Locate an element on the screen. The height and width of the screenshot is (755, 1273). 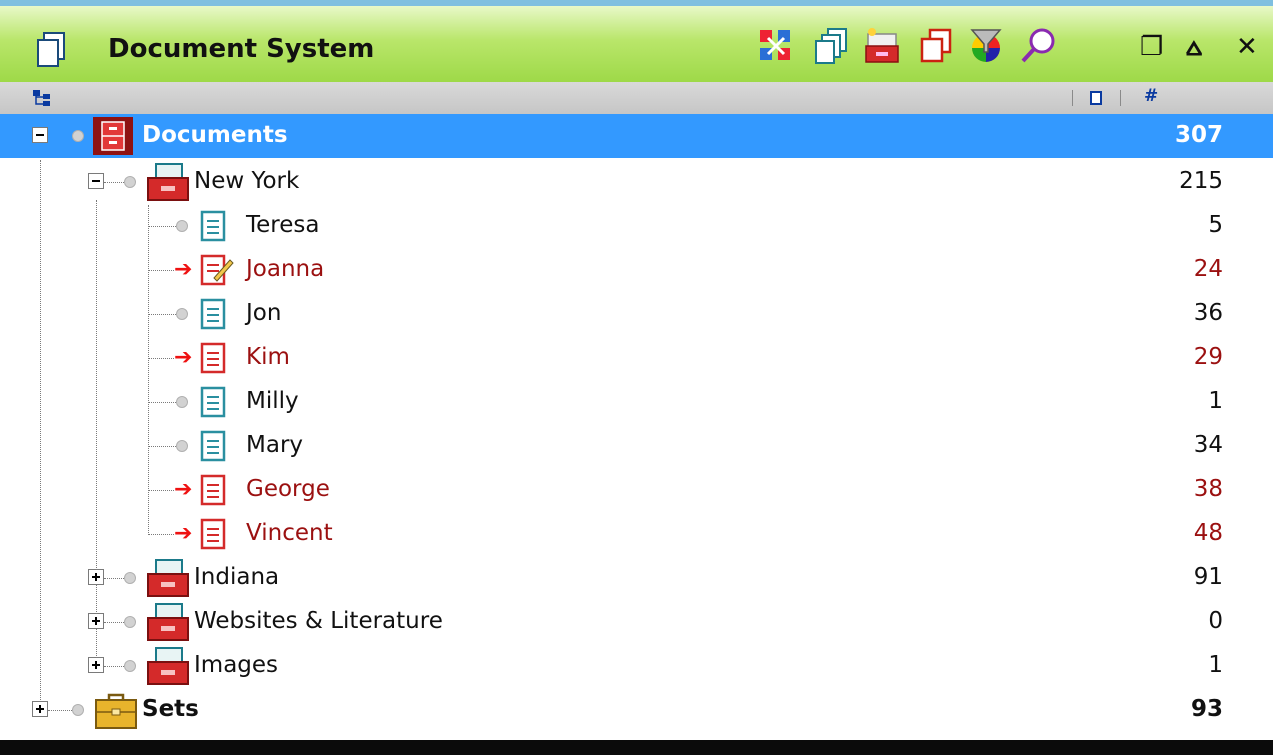
tree-label: Sets is located at coordinates (170, 709).